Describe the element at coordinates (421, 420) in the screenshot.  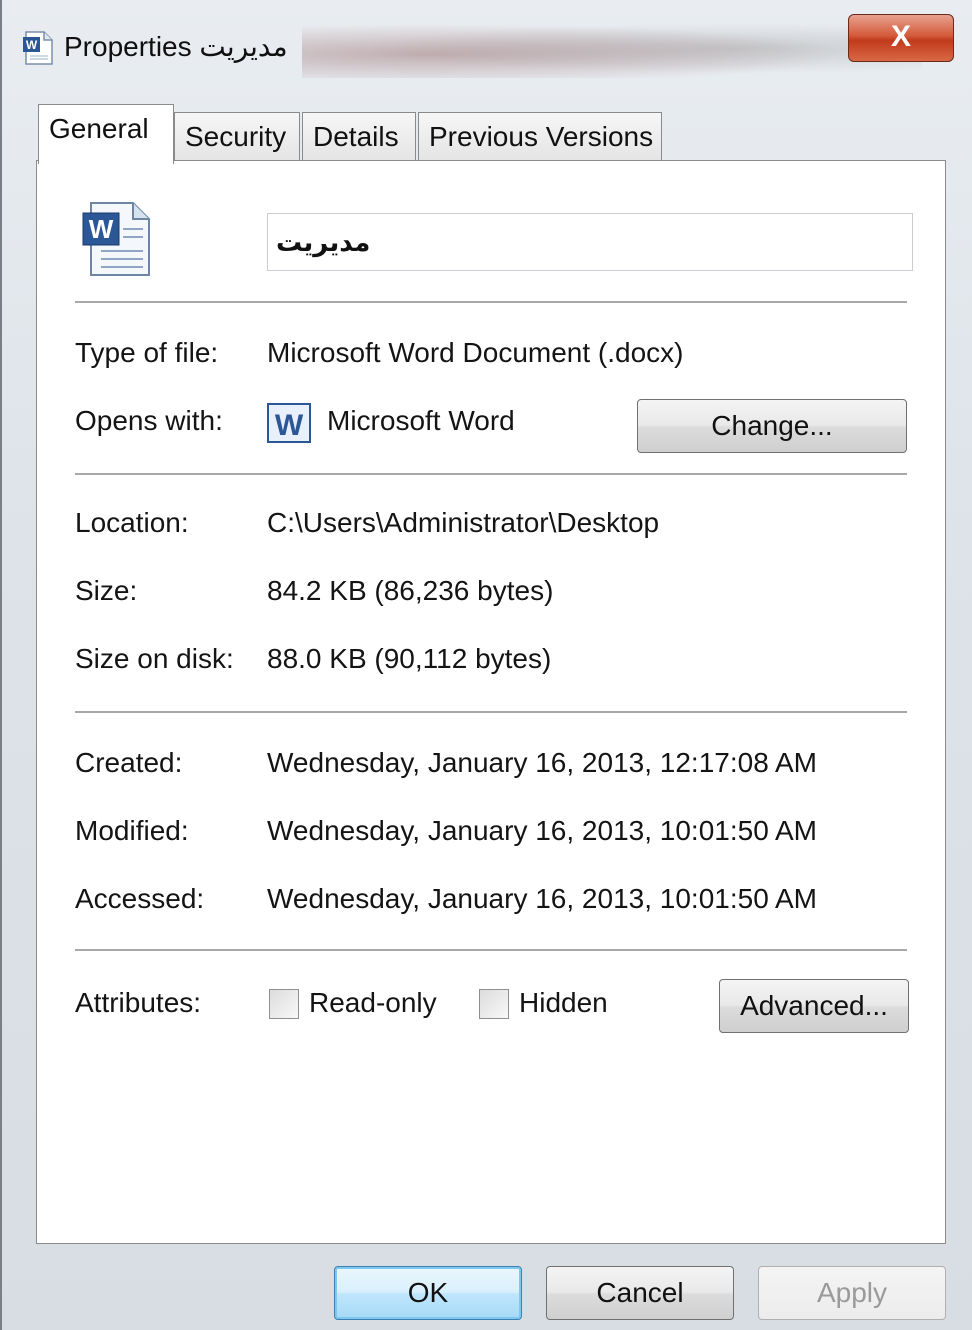
I see `opens-with-value: Microsoft Word` at that location.